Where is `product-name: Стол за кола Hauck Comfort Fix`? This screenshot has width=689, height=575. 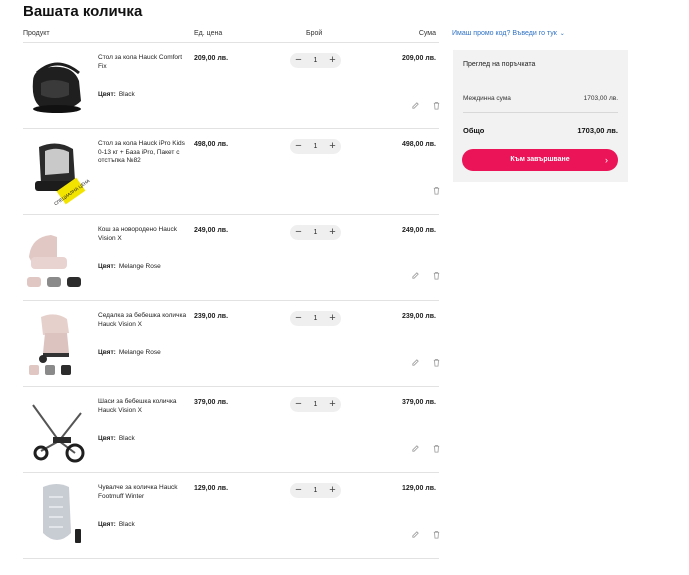
product-name: Стол за кола Hauck Comfort Fix is located at coordinates (144, 62).